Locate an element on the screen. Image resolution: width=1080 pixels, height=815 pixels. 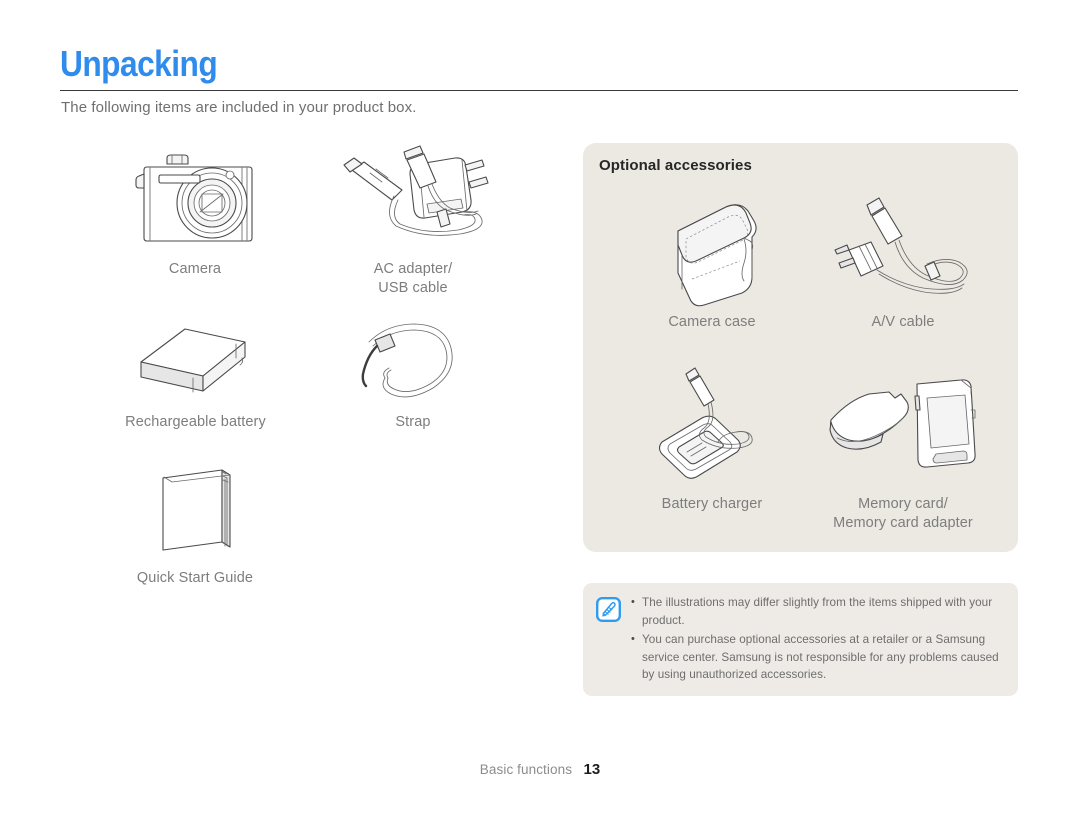
av-cable-icon is located at coordinates (903, 251).